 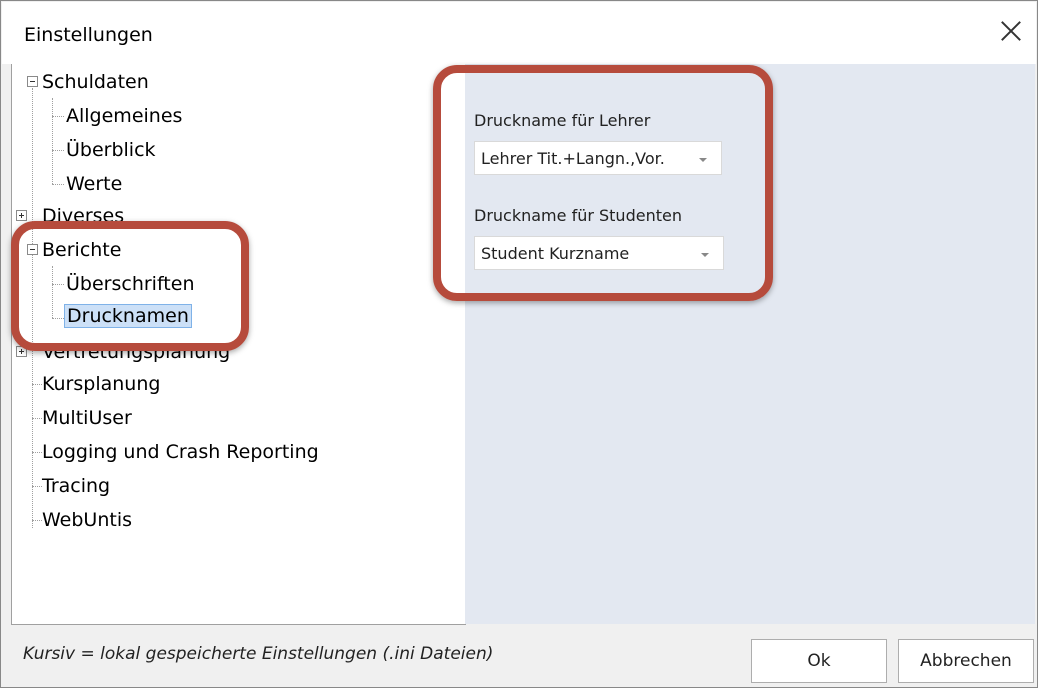 I want to click on tree-item-allgemeines: Allgemeines, so click(x=124, y=116).